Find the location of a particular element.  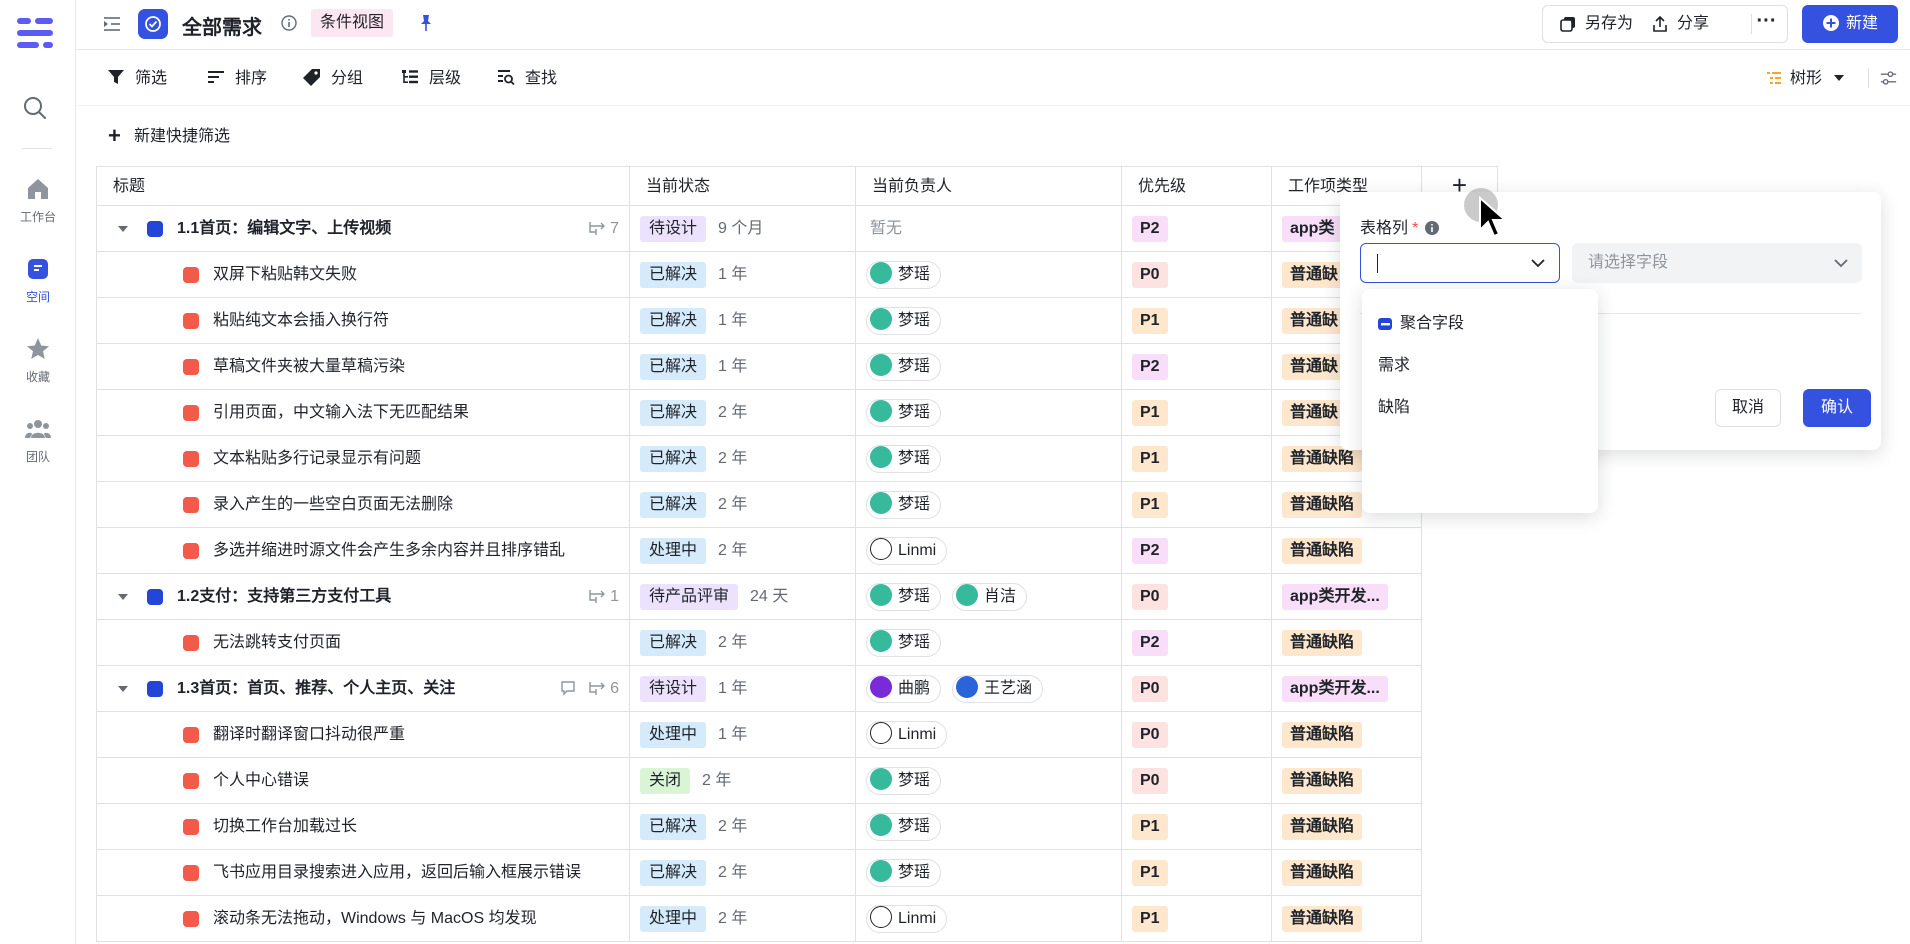

title-cell: 切换工作台加载过长 is located at coordinates (363, 827).